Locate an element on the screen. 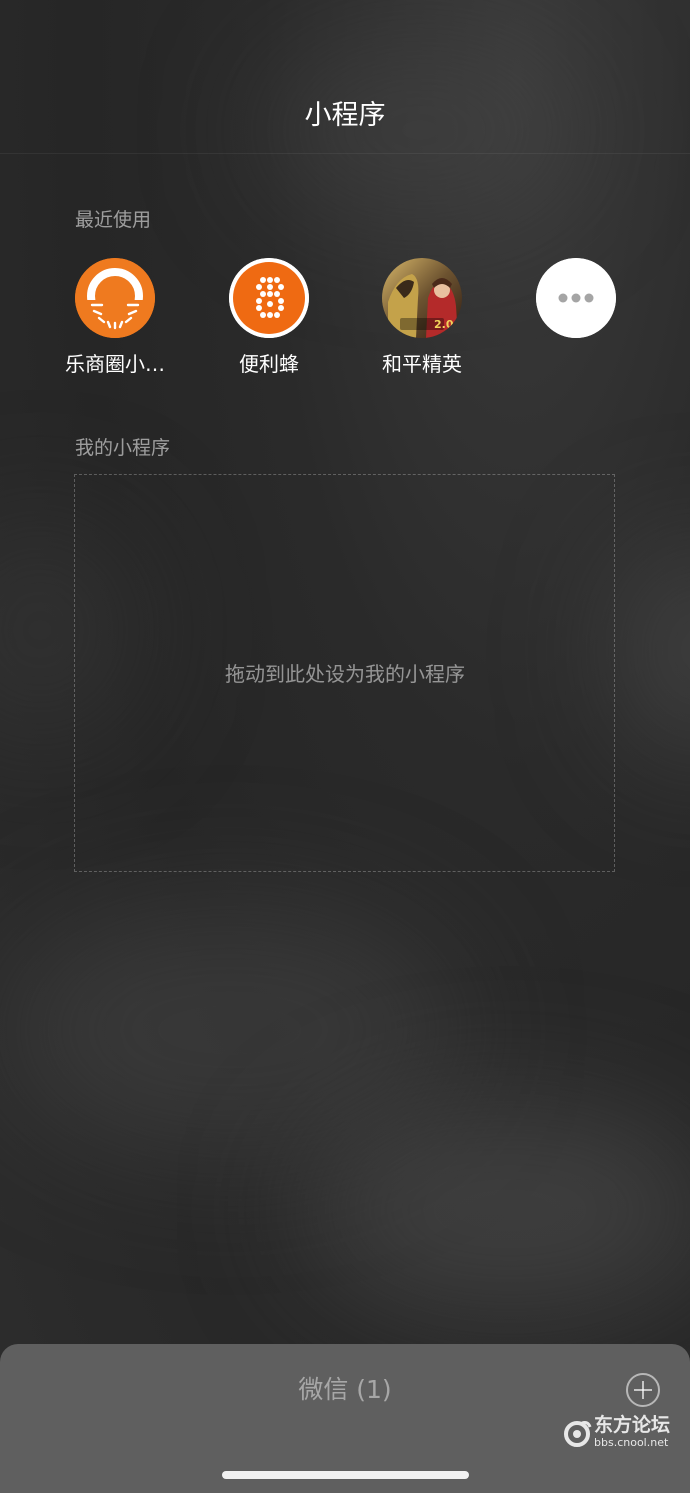 This screenshot has height=1493, width=690. lshq-logo-icon is located at coordinates (115, 298).